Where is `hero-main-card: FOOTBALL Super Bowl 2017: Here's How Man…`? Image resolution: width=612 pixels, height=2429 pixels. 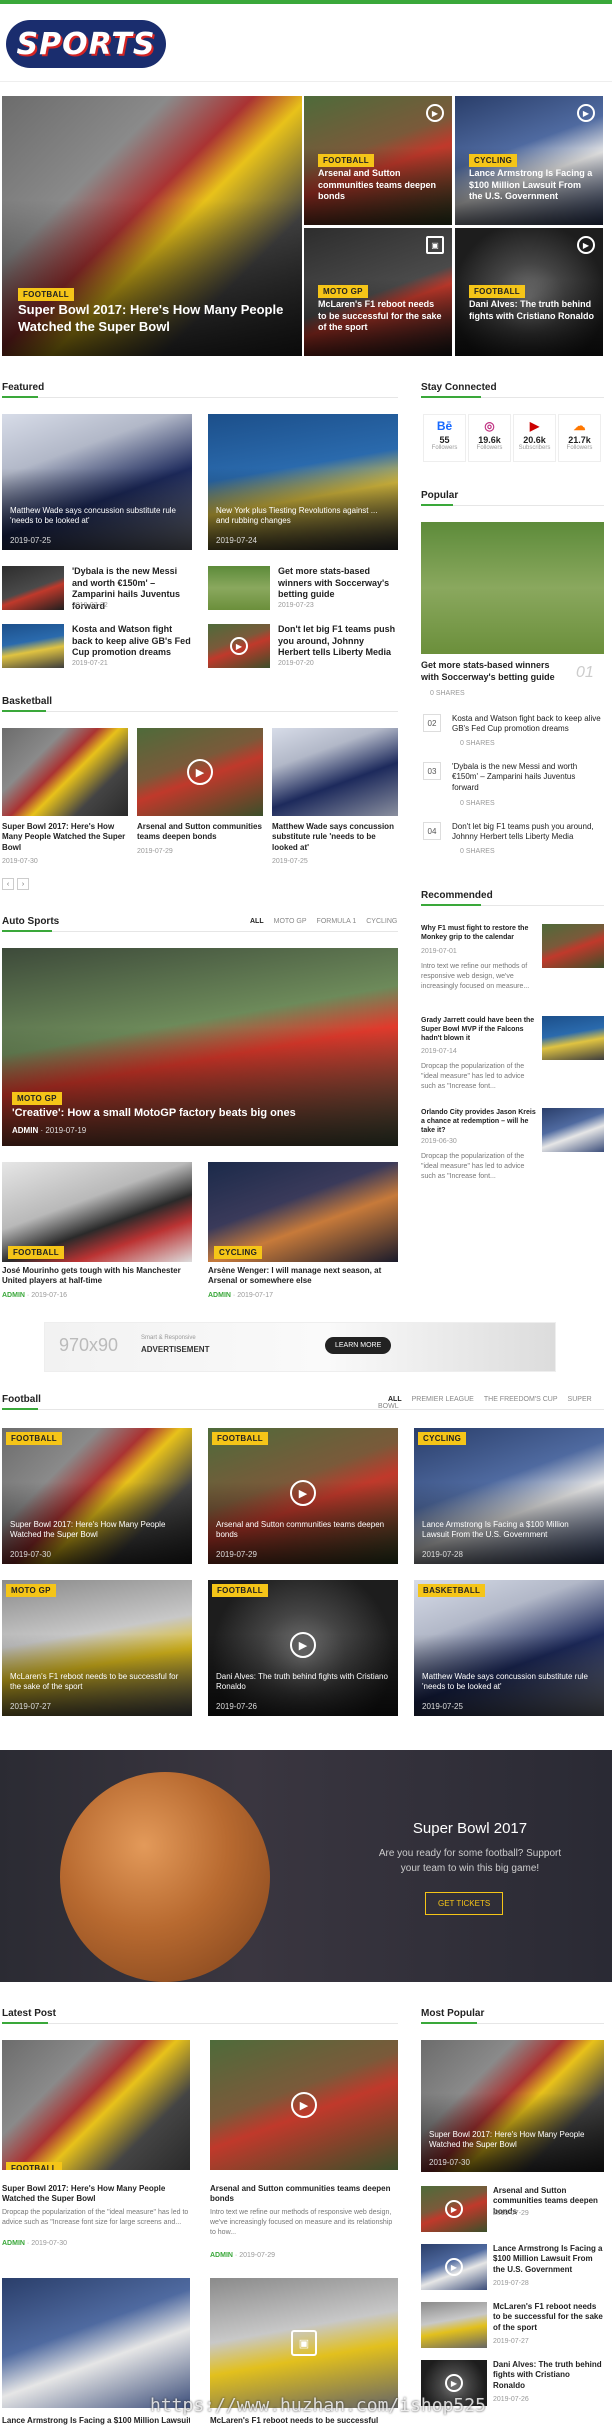
hero-main-card: FOOTBALL Super Bowl 2017: Here's How Man… is located at coordinates (152, 226).